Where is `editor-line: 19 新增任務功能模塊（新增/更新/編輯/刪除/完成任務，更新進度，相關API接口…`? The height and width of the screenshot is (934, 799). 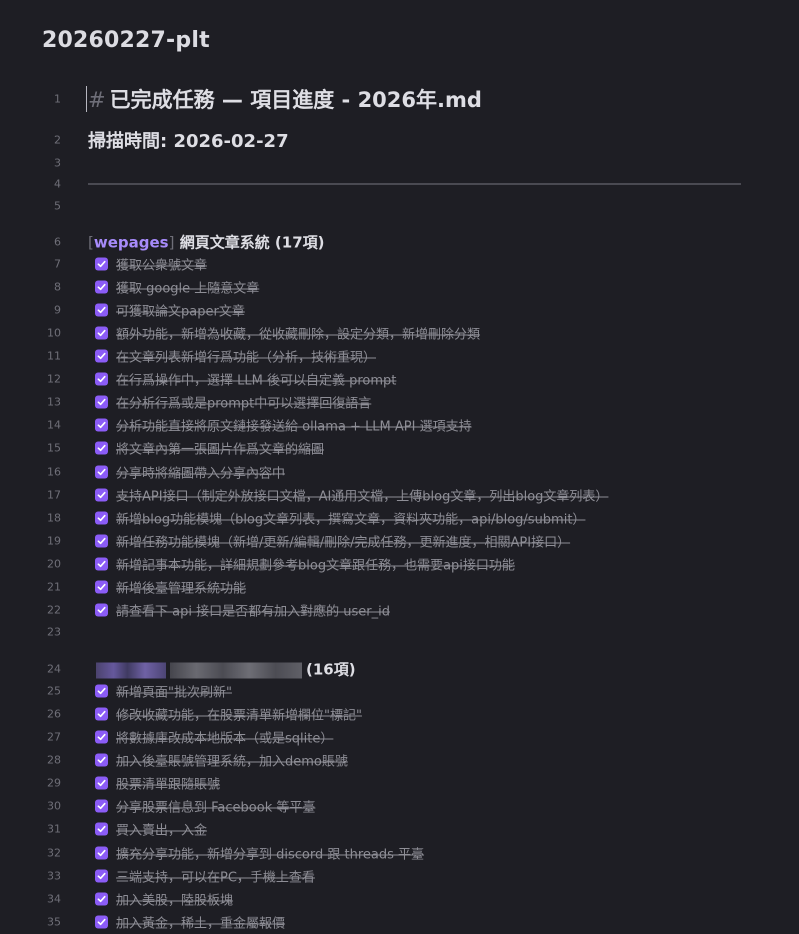
editor-line: 19 新增任務功能模塊（新增/更新/編輯/刪除/完成任務，更新進度，相關API接口… is located at coordinates (399, 541).